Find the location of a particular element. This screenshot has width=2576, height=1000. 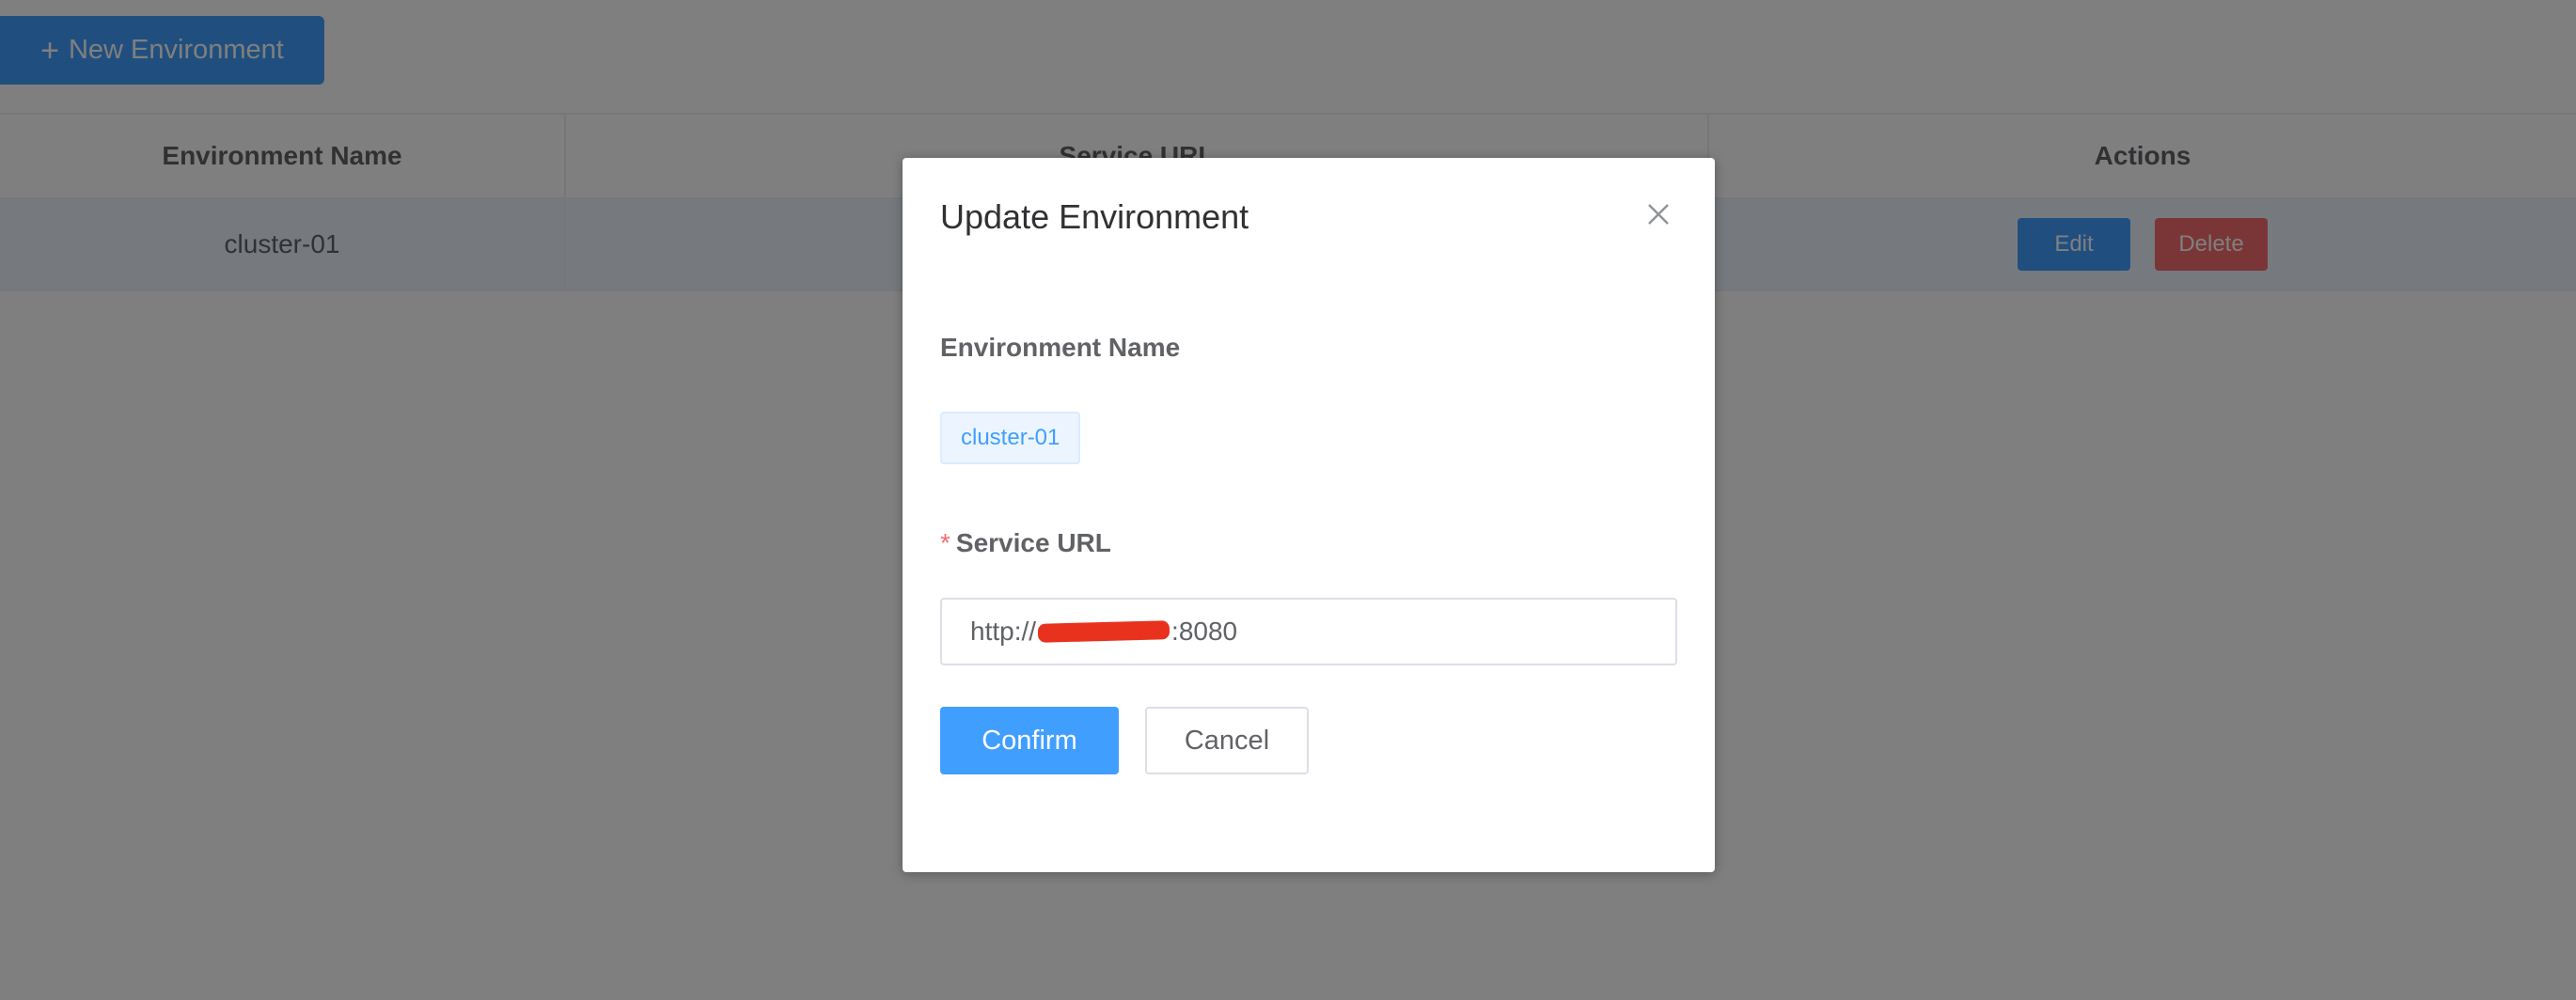

url-suffix: :8080 is located at coordinates (1205, 631).